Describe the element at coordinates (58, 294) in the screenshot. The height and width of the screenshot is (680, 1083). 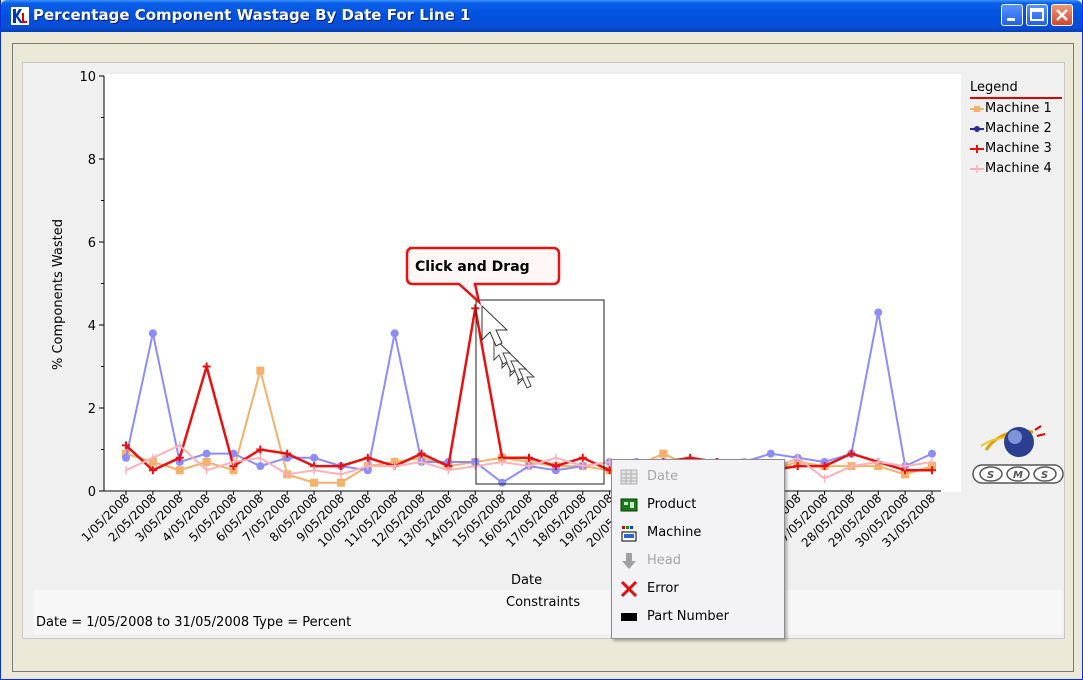
I see `y-axis-label: % Components Wasted` at that location.